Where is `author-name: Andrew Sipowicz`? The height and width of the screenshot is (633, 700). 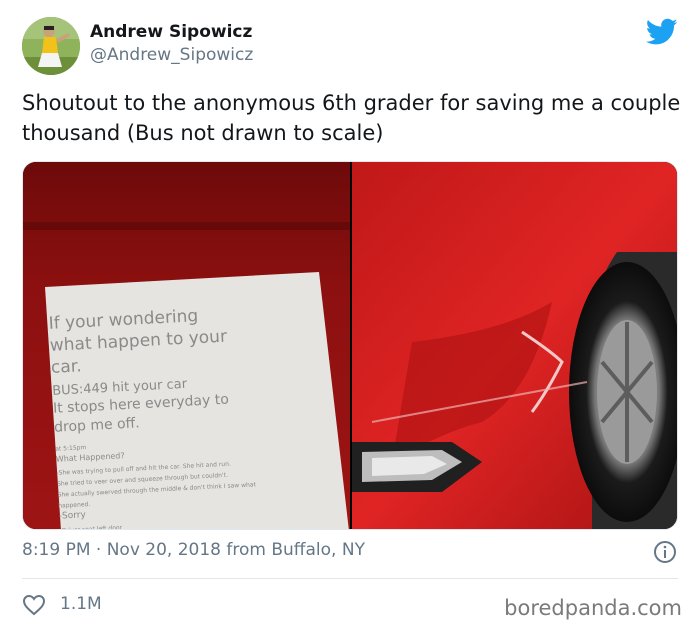 author-name: Andrew Sipowicz is located at coordinates (171, 32).